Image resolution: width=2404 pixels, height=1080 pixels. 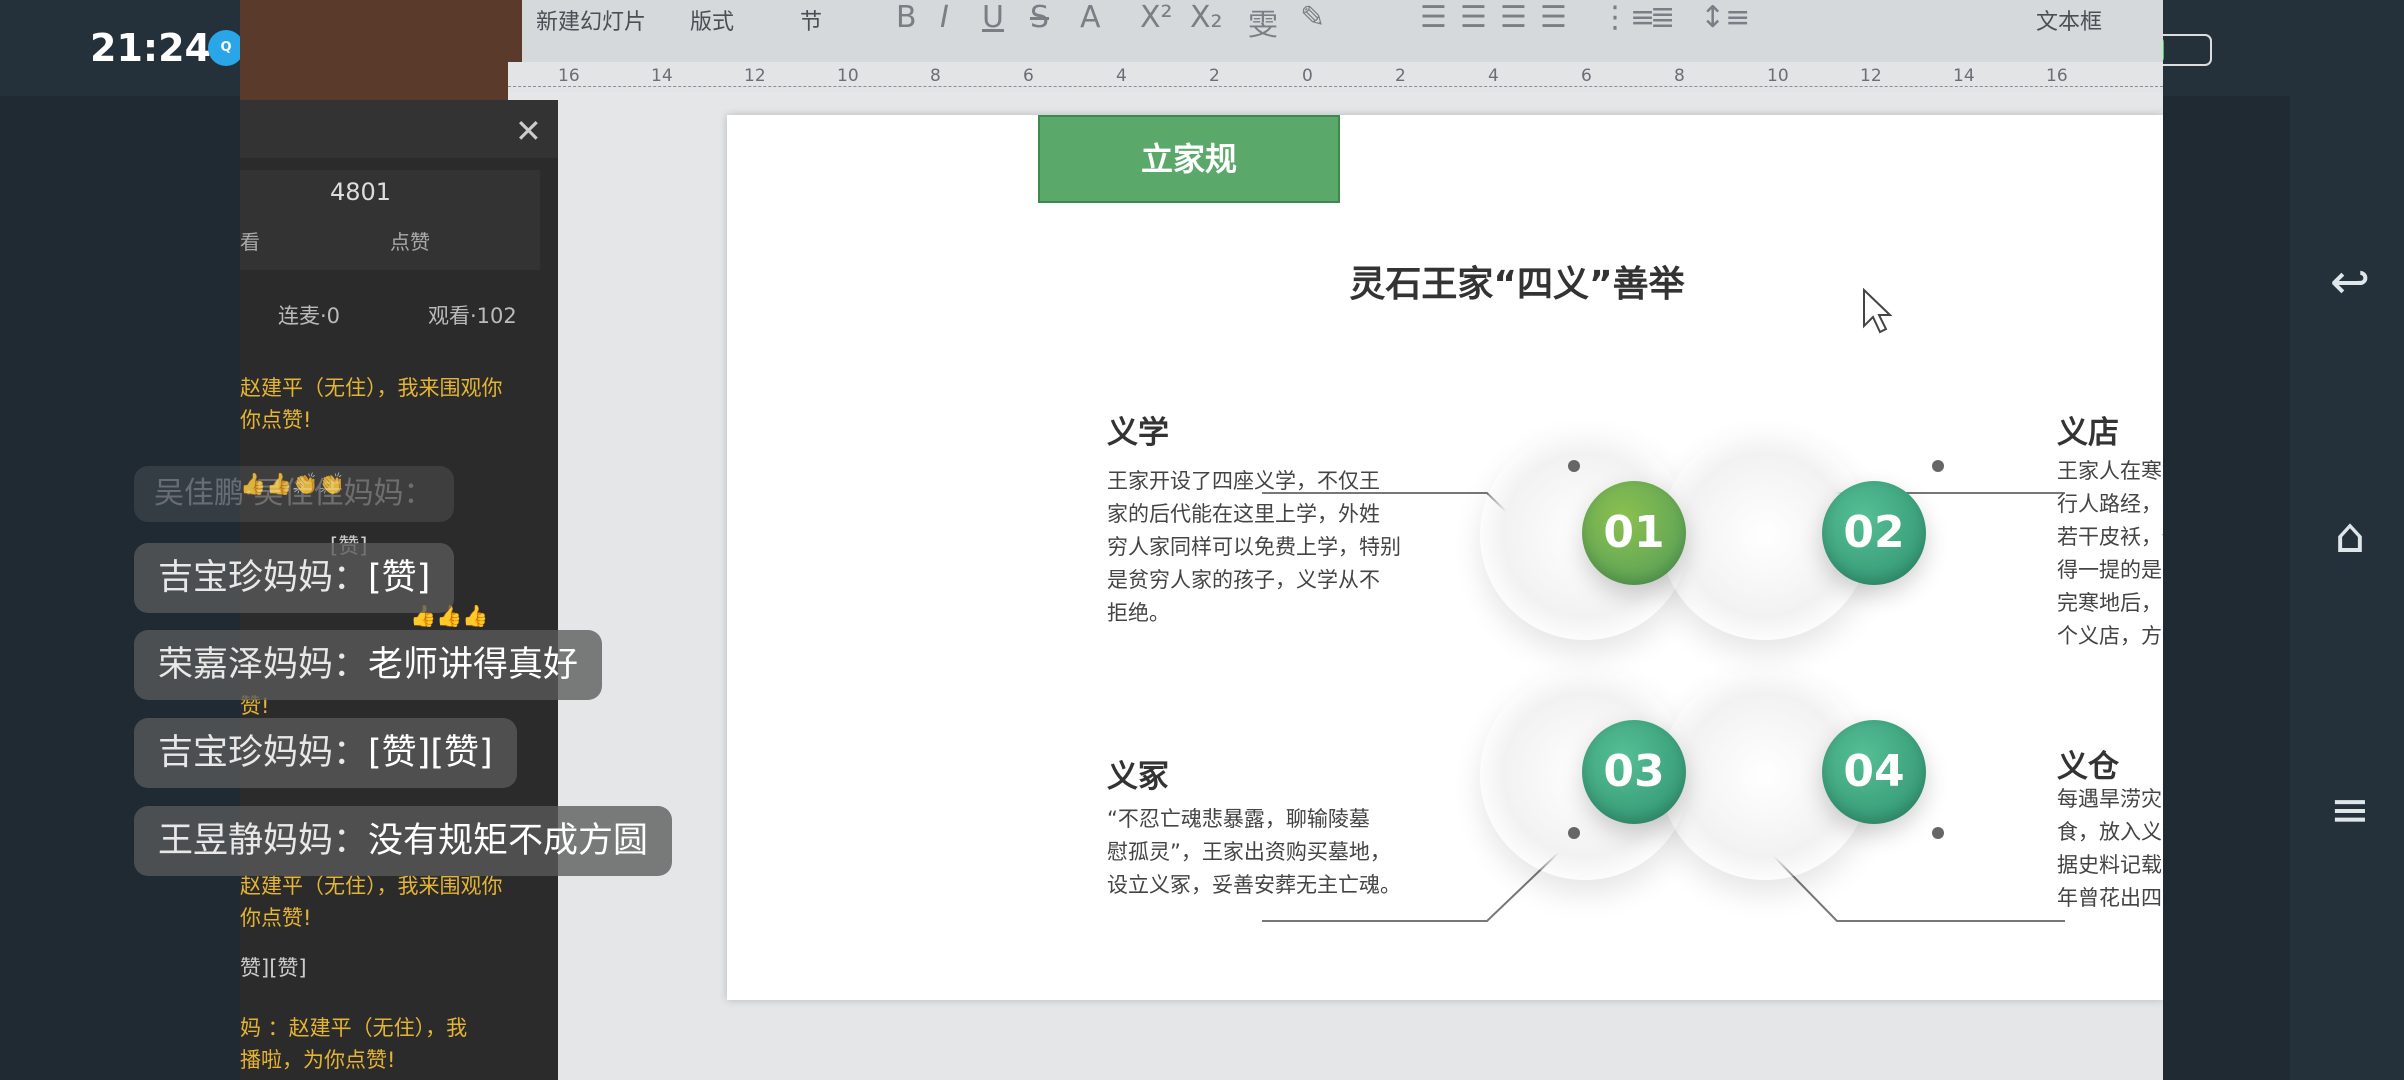 I want to click on viewer-count: 观看·102, so click(x=472, y=315).